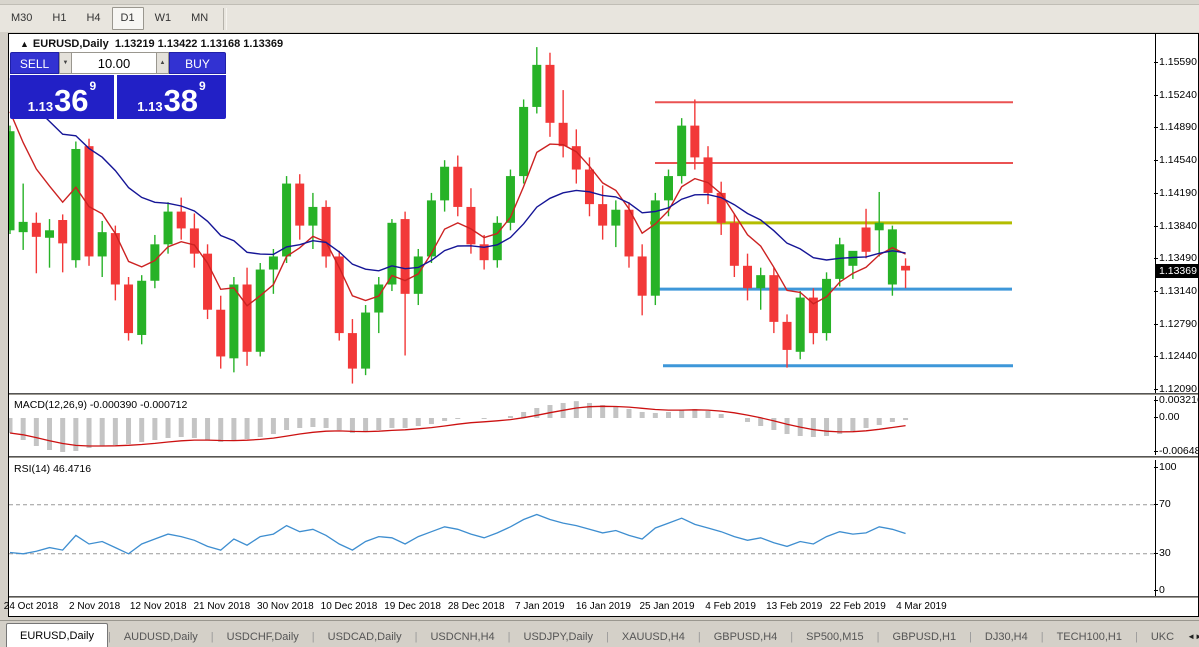 The height and width of the screenshot is (647, 1199). I want to click on chart-tab-ukc: UKC, so click(1162, 636).